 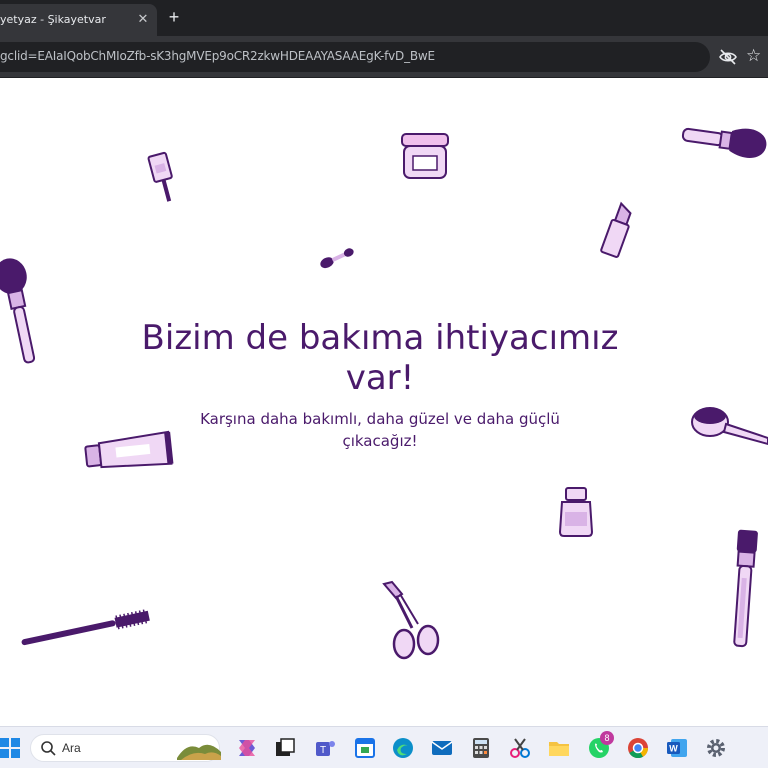 I want to click on svg-text: T, so click(x=323, y=750).